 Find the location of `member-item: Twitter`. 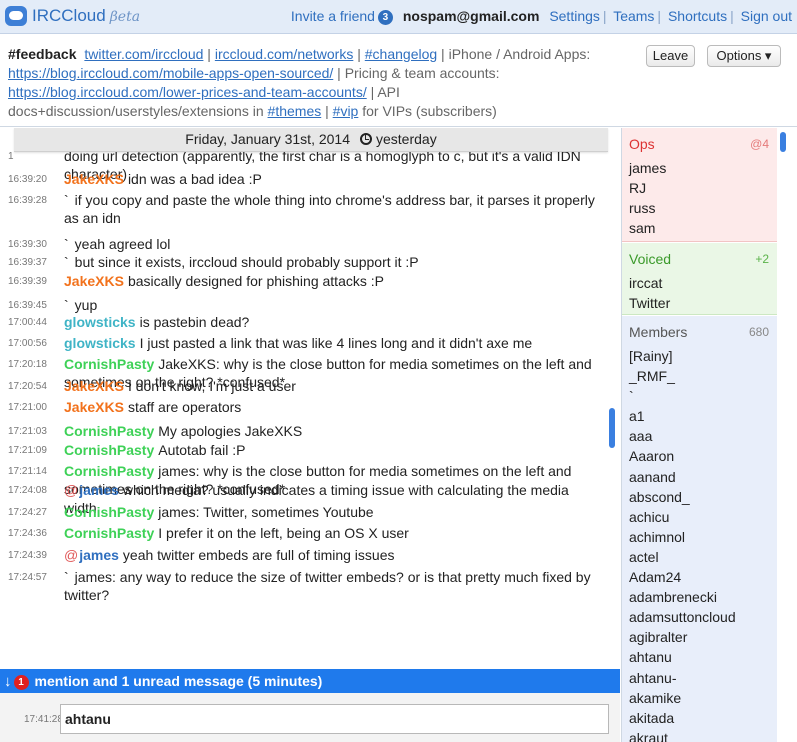

member-item: Twitter is located at coordinates (703, 303).